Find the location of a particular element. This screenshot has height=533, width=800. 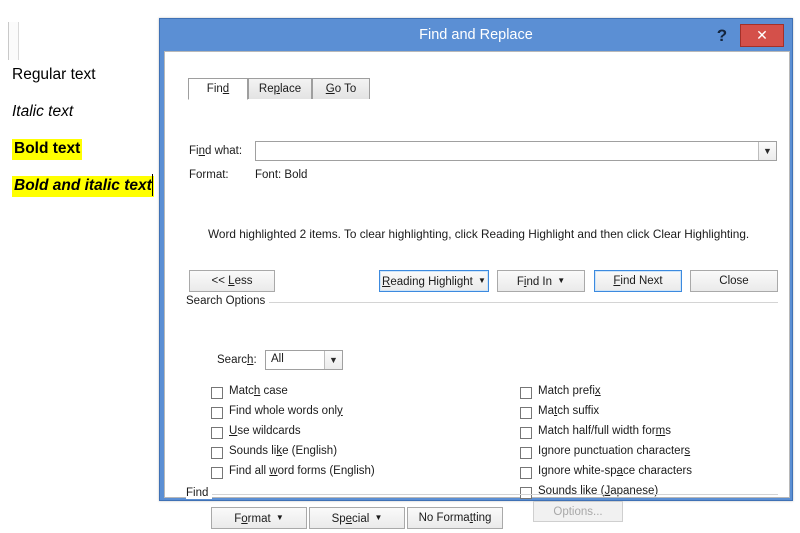

no-formatting-button: No Formatting is located at coordinates (455, 518).